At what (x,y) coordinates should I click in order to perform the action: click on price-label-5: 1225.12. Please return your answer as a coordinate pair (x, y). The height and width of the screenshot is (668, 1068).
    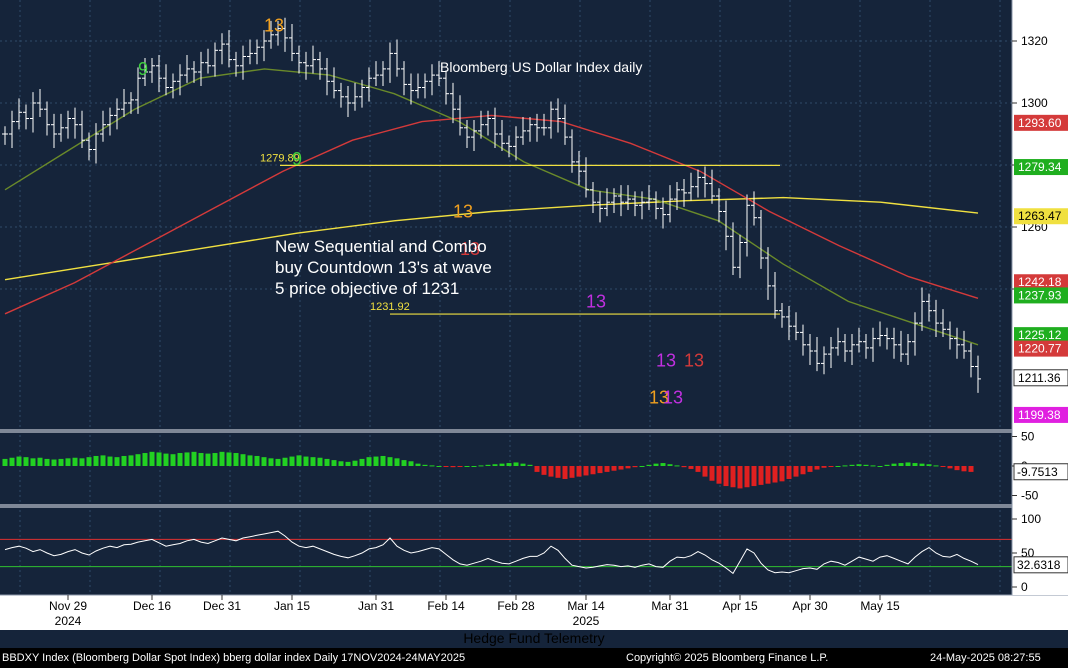
    Looking at the image, I should click on (1040, 335).